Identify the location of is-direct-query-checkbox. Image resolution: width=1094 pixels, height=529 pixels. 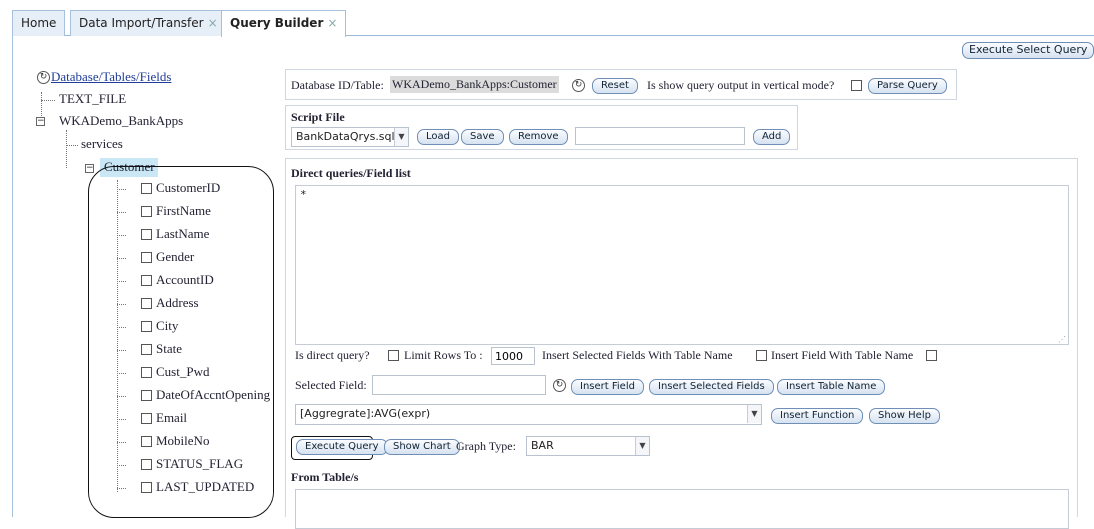
(393, 355).